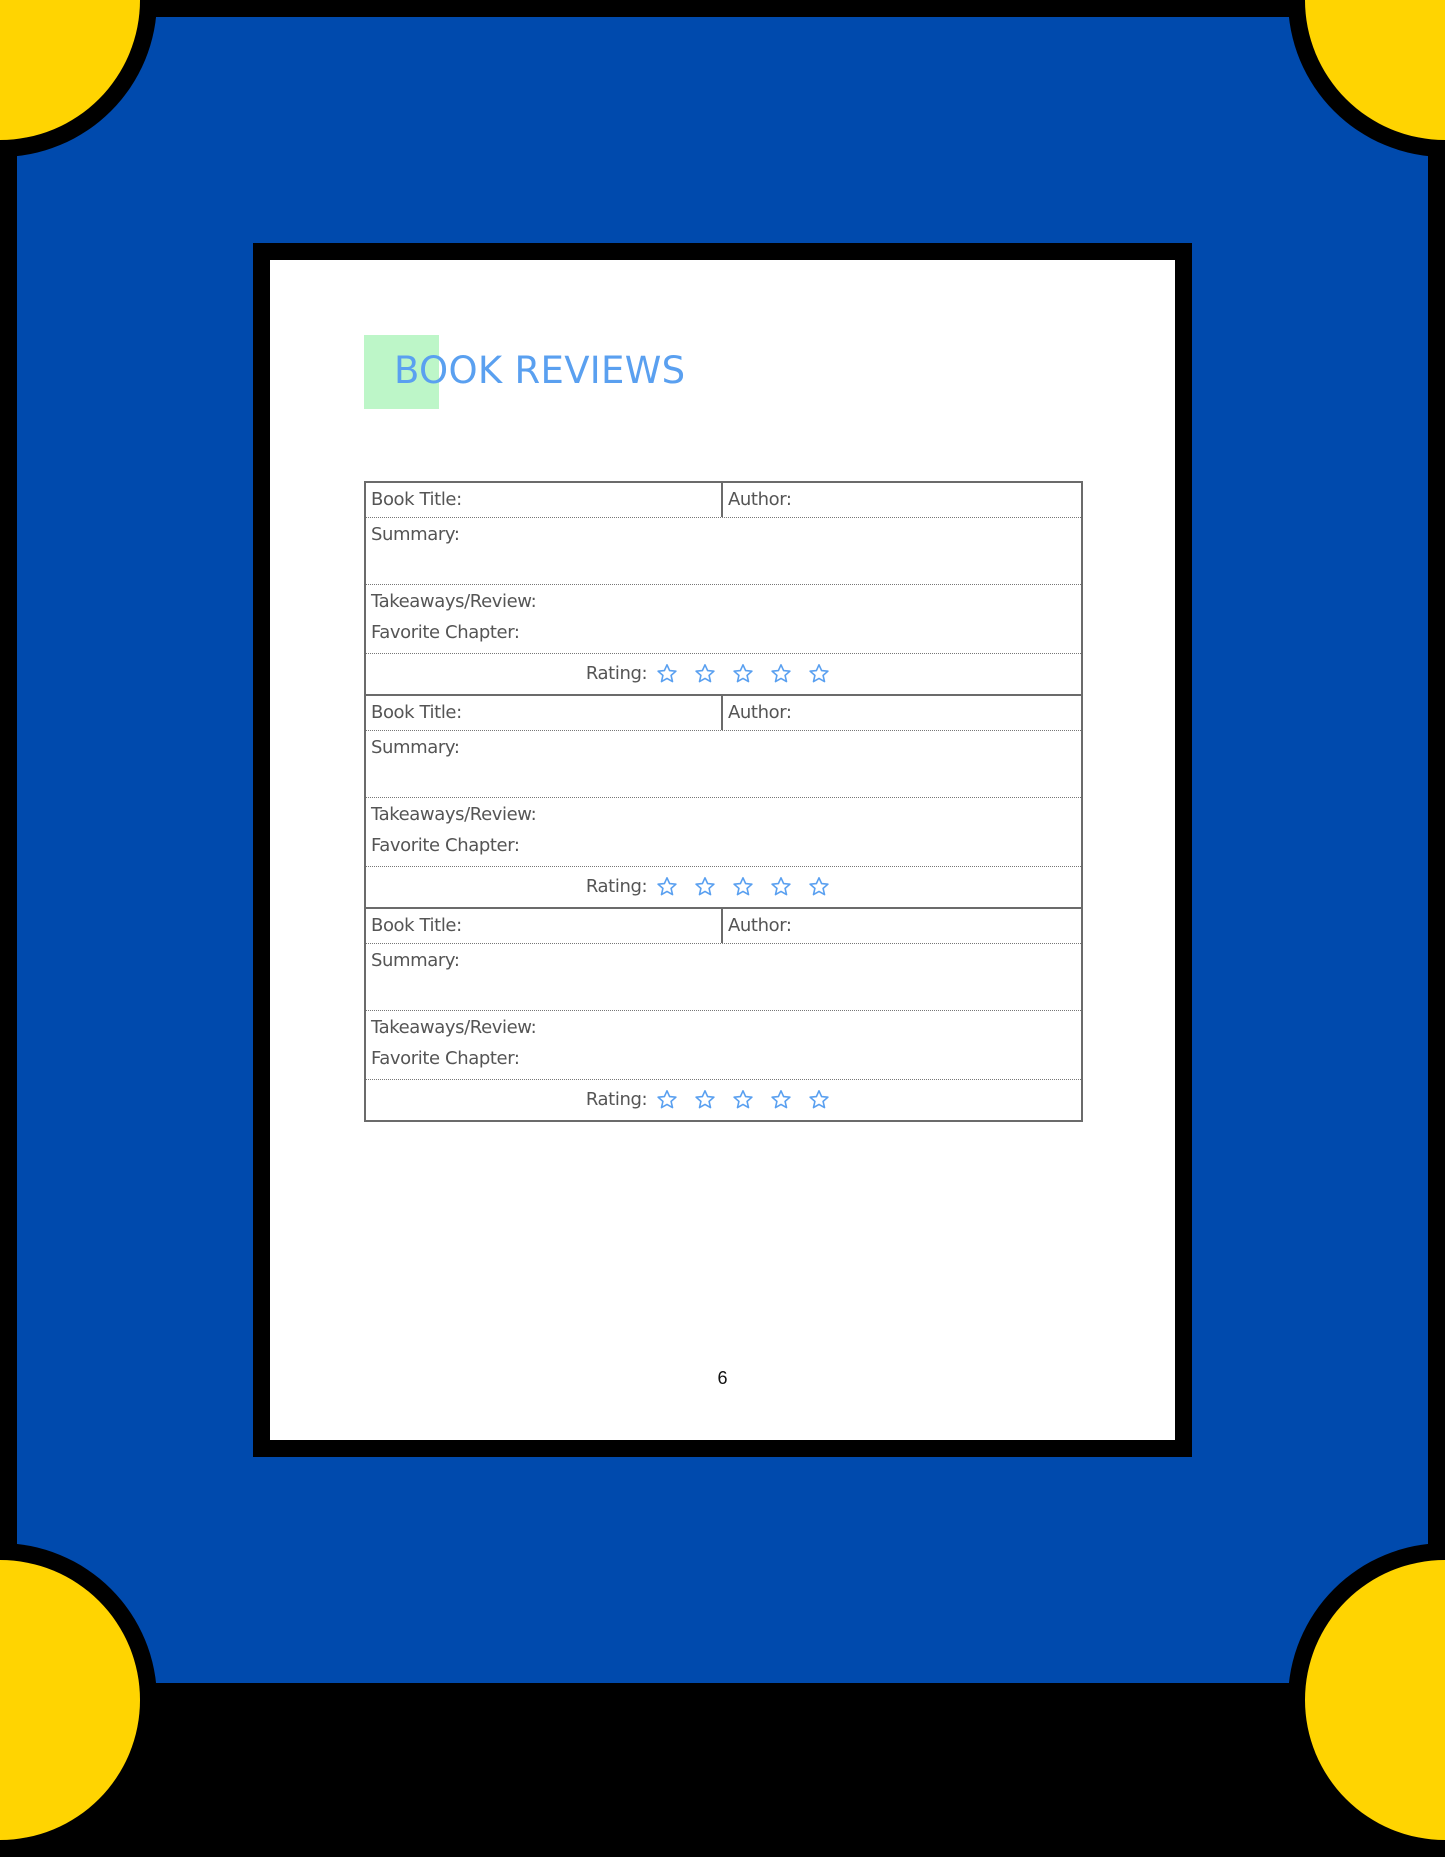  What do you see at coordinates (722, 1378) in the screenshot?
I see `page-number: 6` at bounding box center [722, 1378].